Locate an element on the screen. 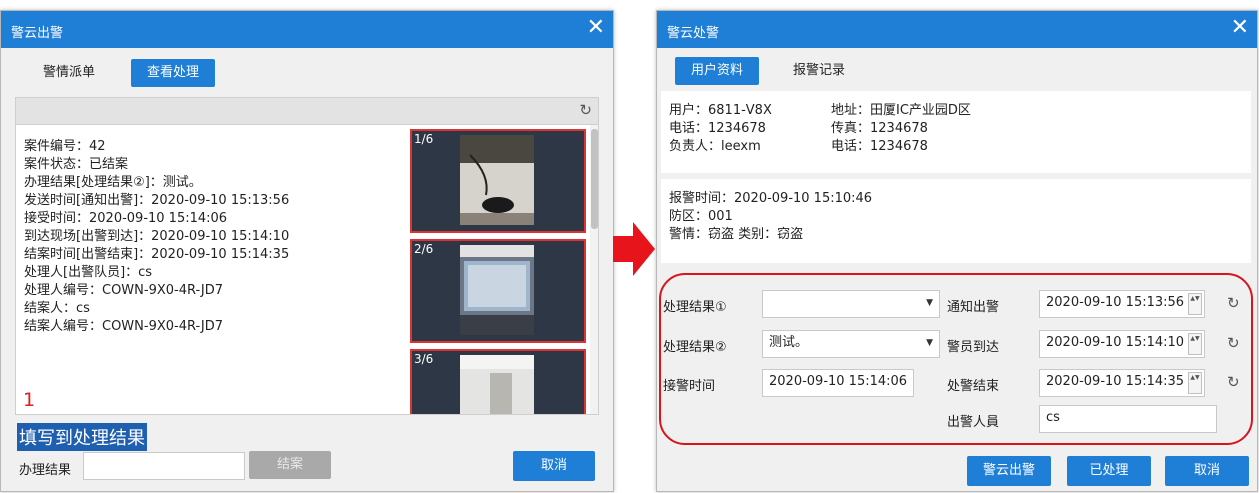  photo-thumbnail: 3/6 is located at coordinates (498, 381).